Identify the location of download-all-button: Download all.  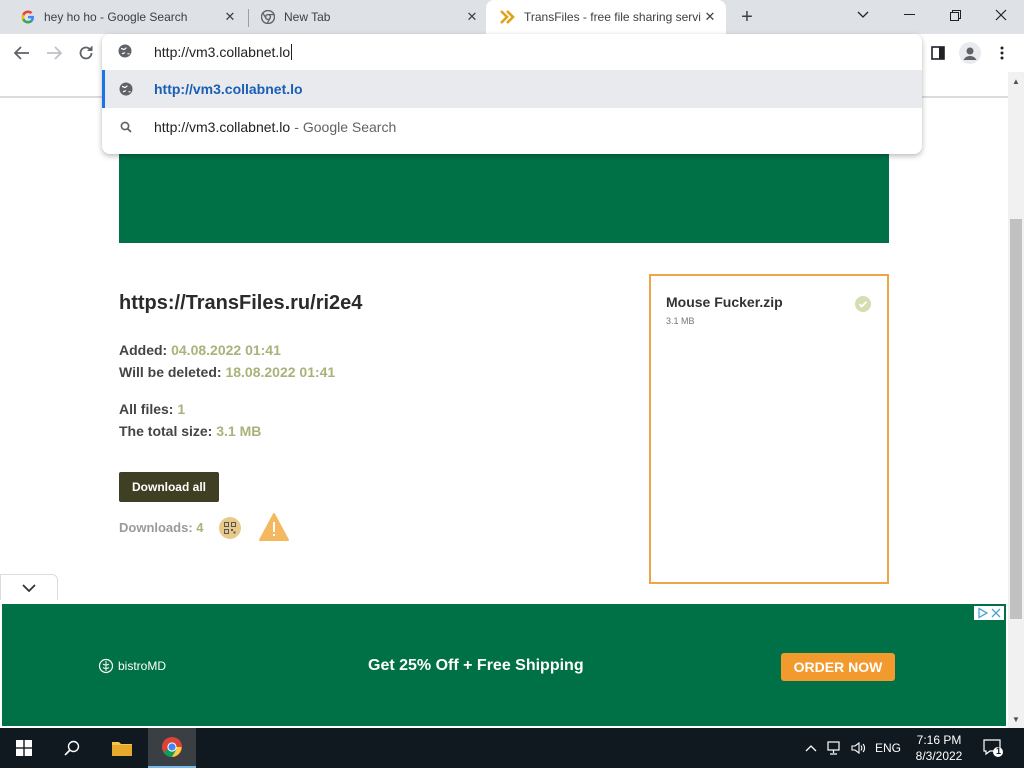
(169, 487).